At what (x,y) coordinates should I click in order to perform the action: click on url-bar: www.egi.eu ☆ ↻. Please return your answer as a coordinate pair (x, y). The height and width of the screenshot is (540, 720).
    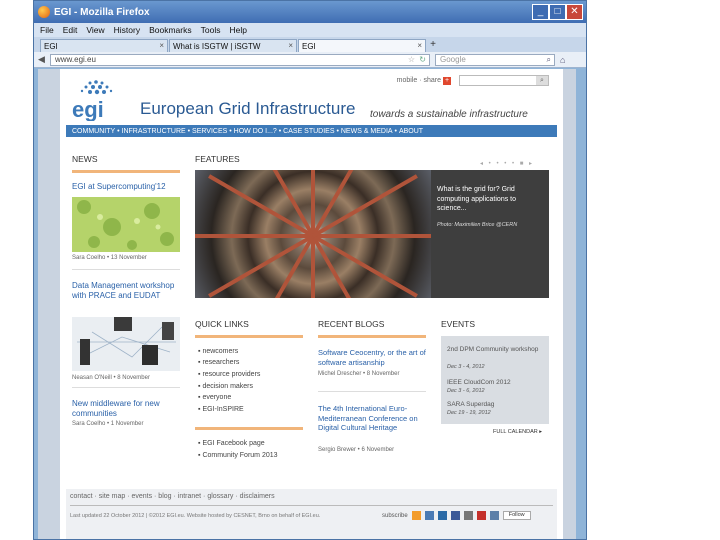
    Looking at the image, I should click on (240, 59).